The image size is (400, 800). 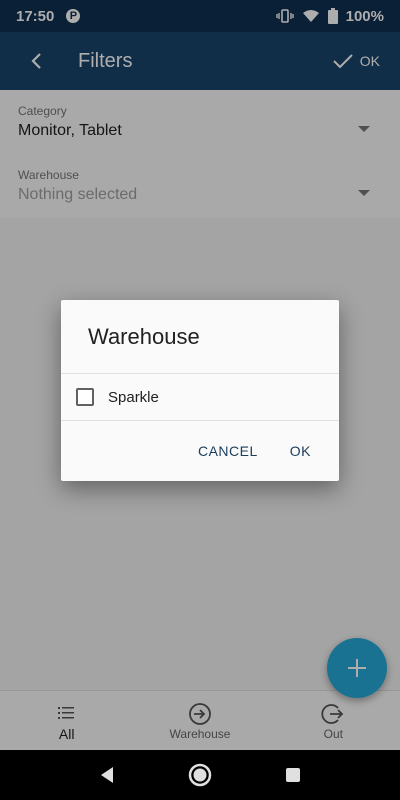 What do you see at coordinates (200, 337) in the screenshot?
I see `dialog-title: Warehouse` at bounding box center [200, 337].